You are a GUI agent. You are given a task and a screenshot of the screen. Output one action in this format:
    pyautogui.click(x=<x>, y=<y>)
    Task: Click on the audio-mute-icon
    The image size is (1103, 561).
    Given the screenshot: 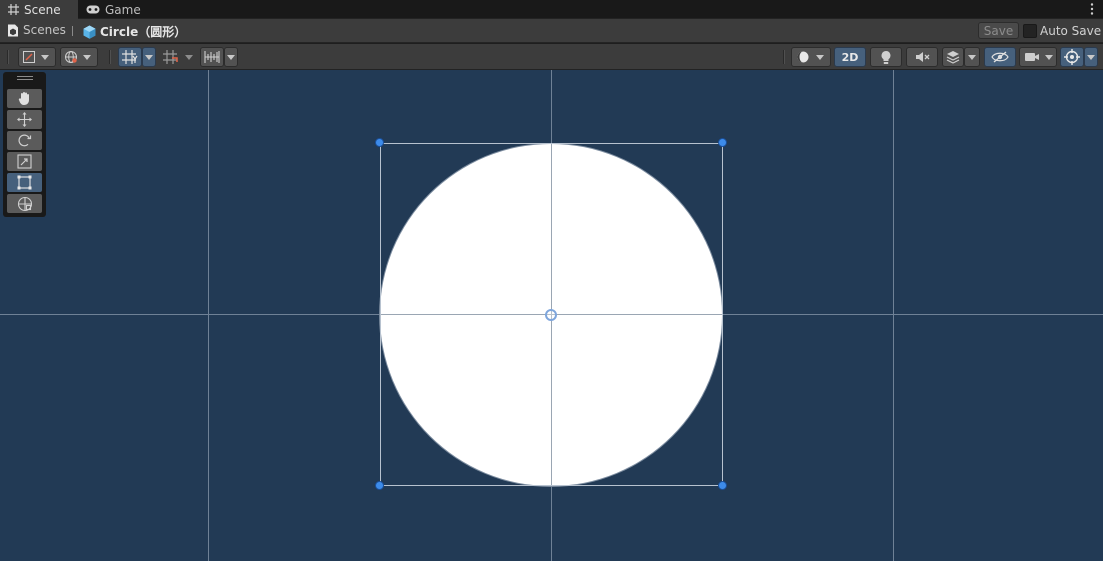 What is the action you would take?
    pyautogui.click(x=923, y=57)
    